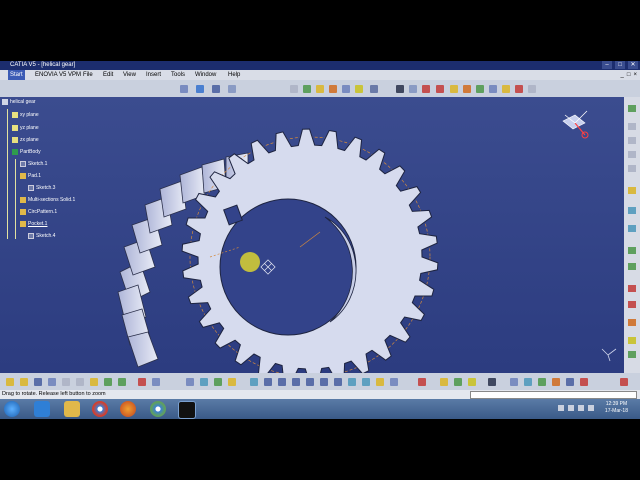 Image resolution: width=640 pixels, height=480 pixels. What do you see at coordinates (158, 409) in the screenshot?
I see `chrome-alt-icon` at bounding box center [158, 409].